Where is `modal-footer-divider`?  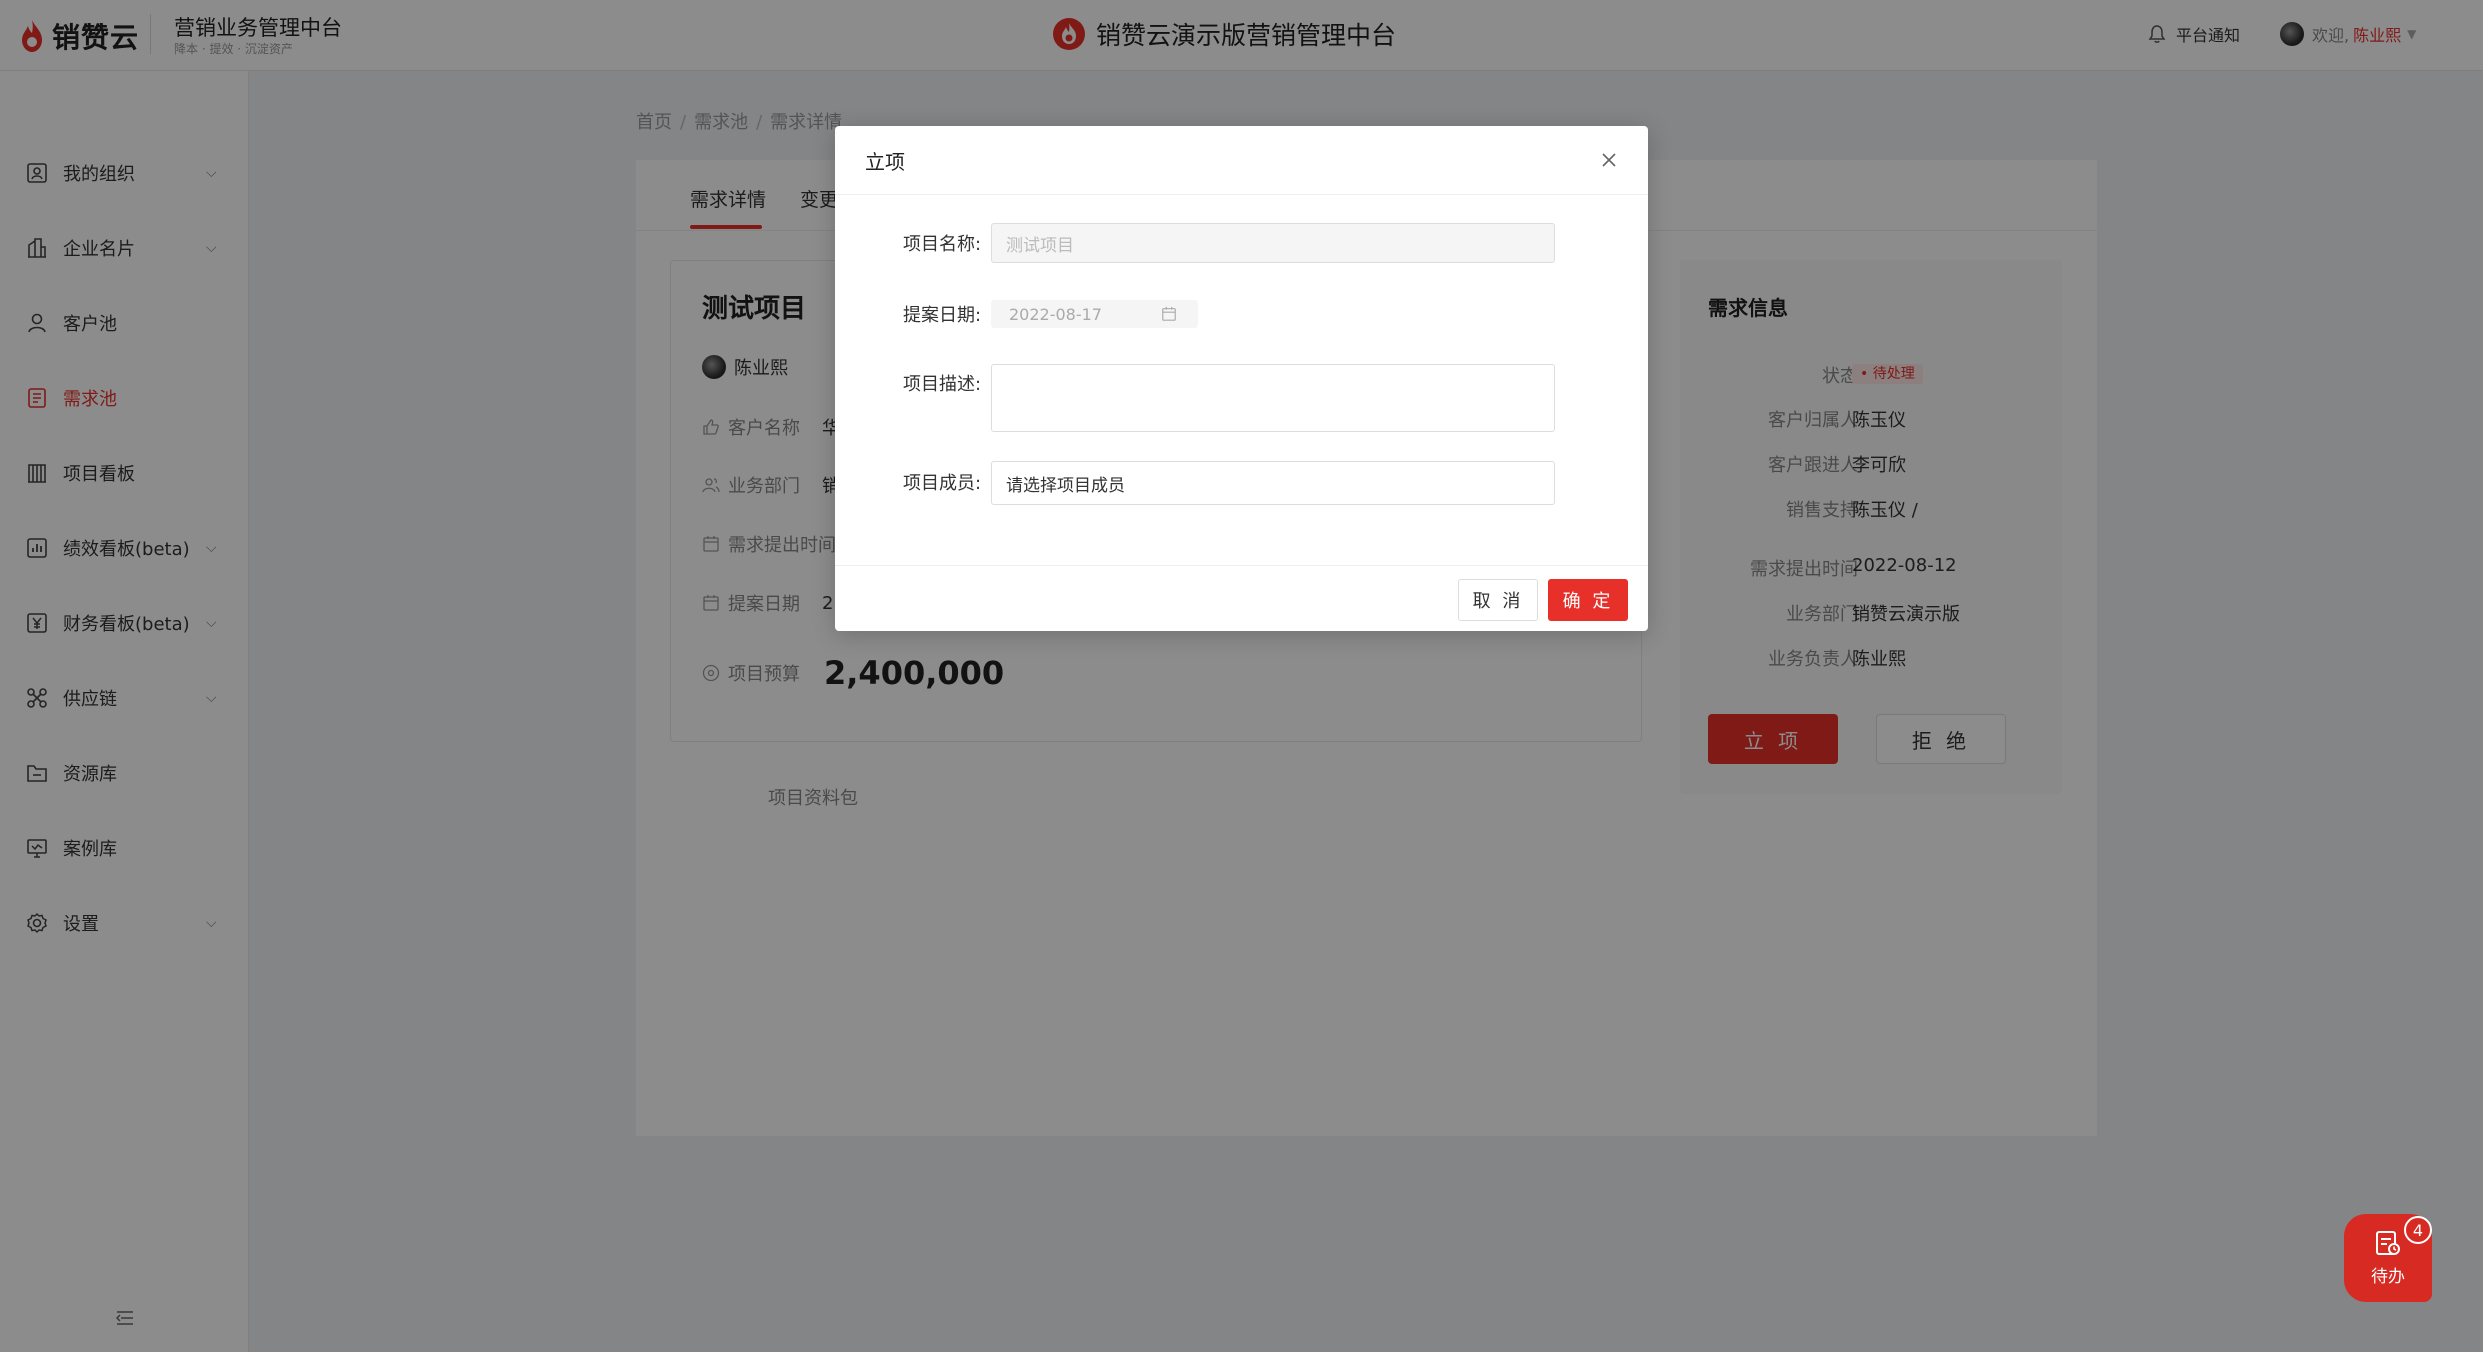 modal-footer-divider is located at coordinates (1241, 565).